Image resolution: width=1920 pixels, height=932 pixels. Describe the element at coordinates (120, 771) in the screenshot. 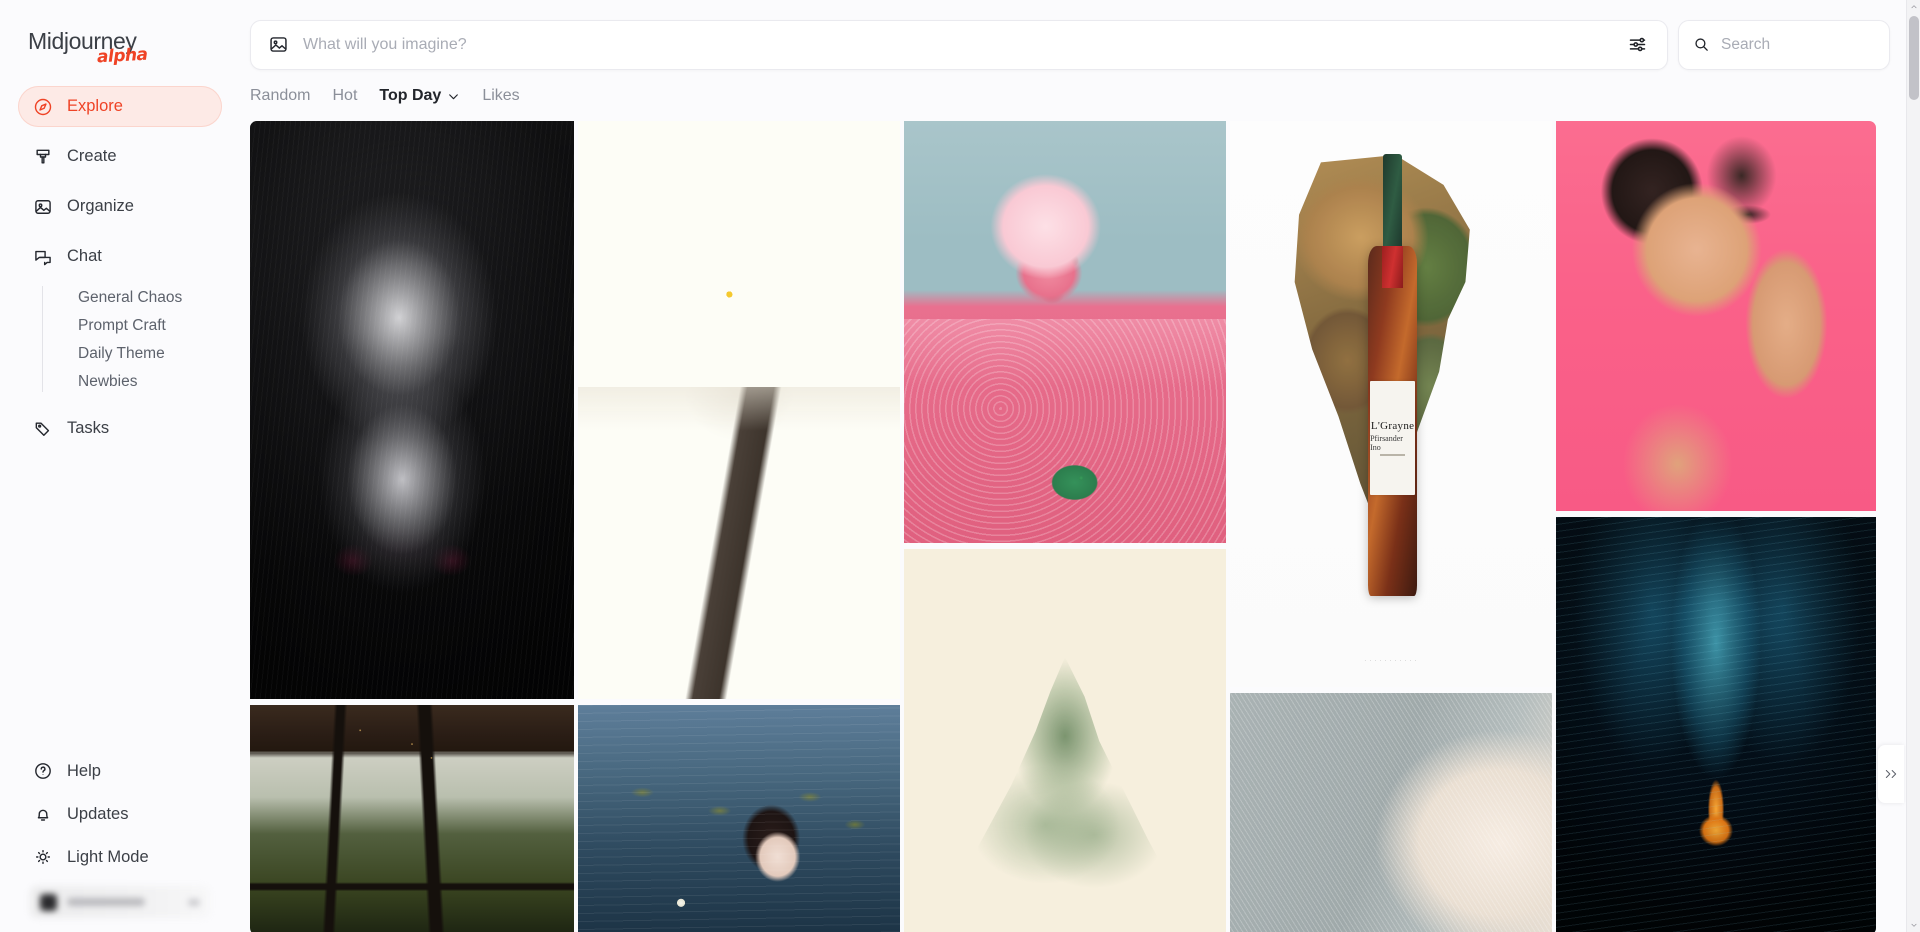

I see `sidebar-item-help: Help` at that location.